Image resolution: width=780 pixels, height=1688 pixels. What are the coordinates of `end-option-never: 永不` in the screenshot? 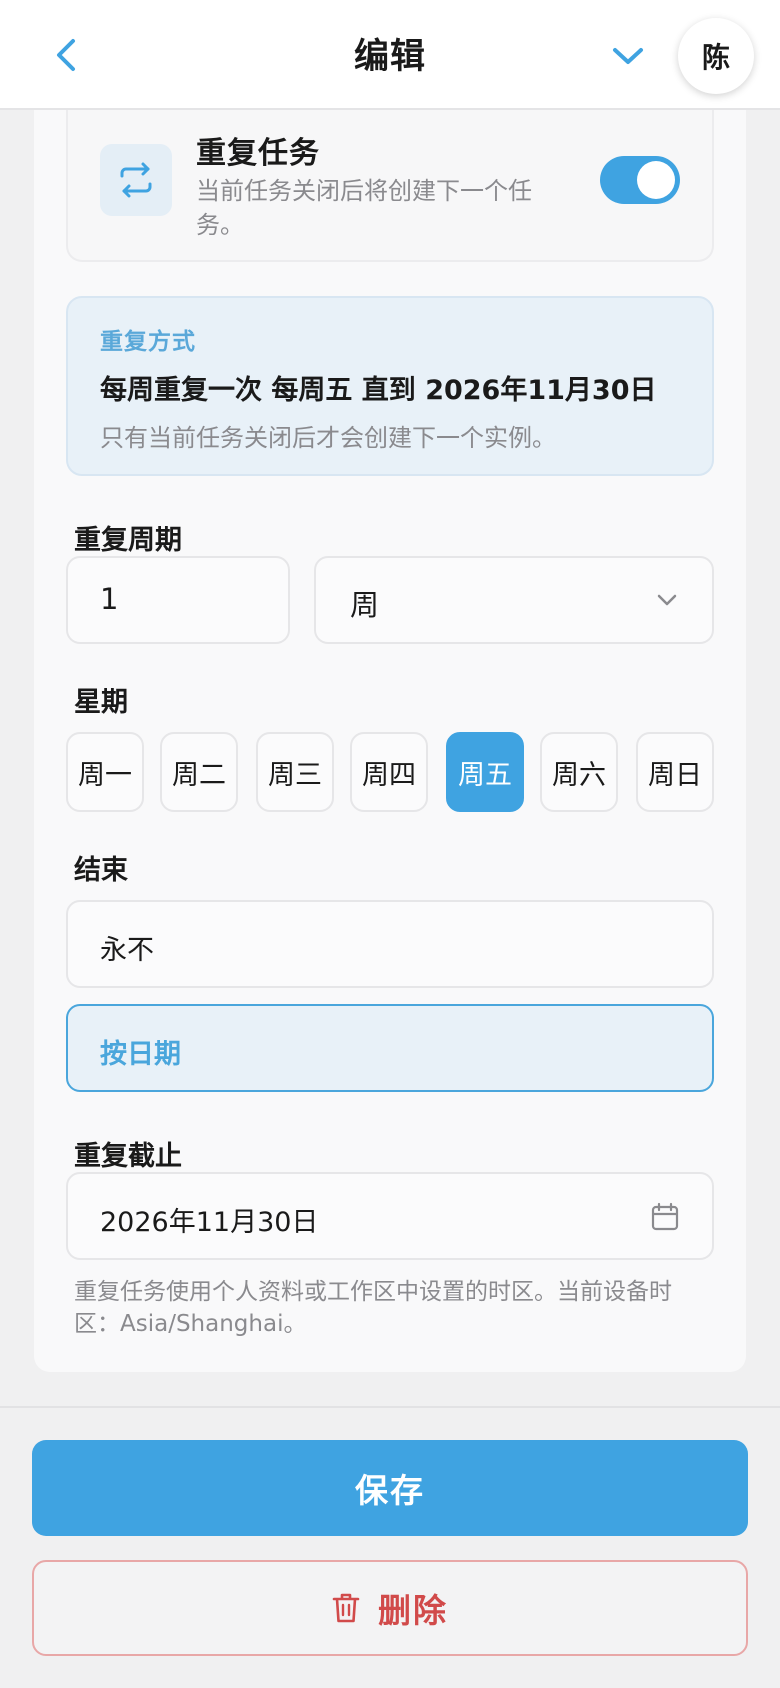 It's located at (390, 944).